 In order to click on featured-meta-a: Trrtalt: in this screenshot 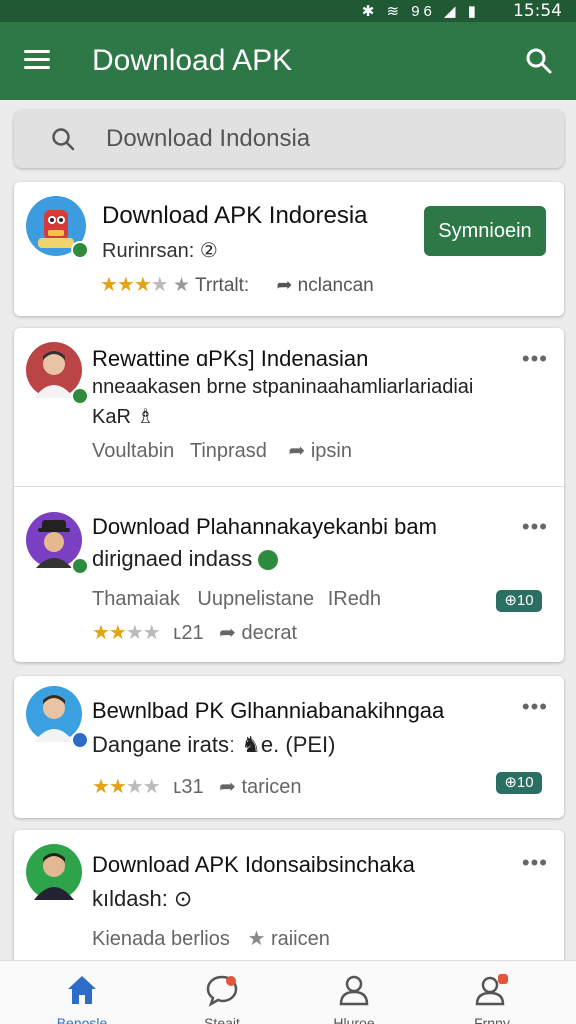, I will do `click(222, 285)`.